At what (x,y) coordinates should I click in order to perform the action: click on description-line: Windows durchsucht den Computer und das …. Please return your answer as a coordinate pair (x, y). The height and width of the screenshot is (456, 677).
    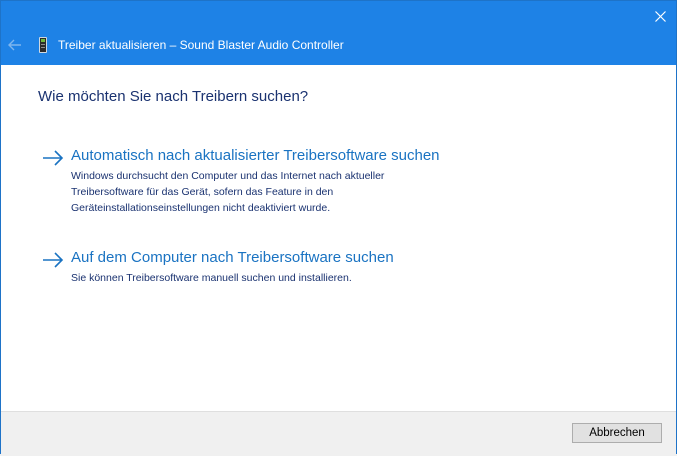
    Looking at the image, I should click on (228, 176).